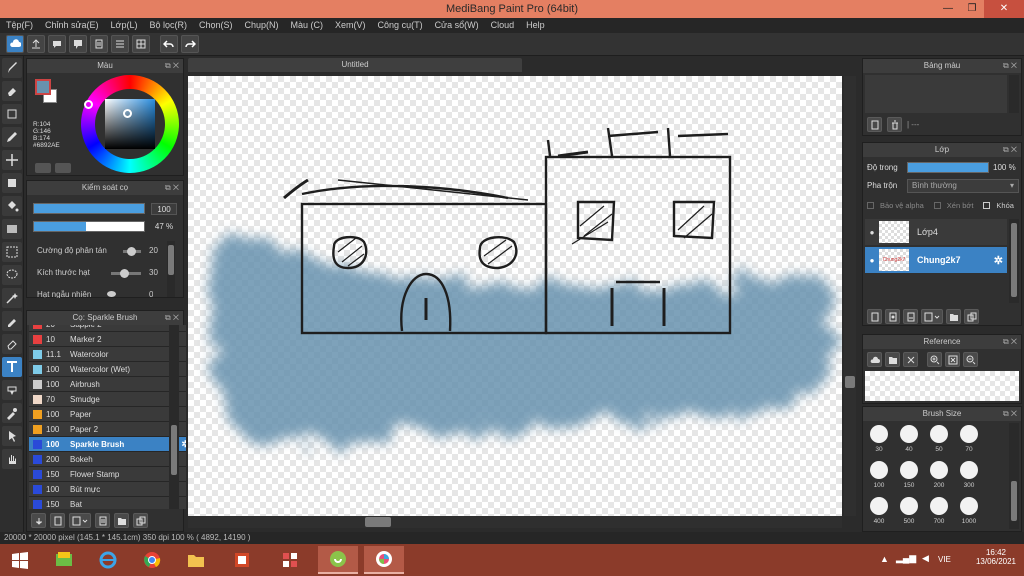 The image size is (1024, 576). Describe the element at coordinates (972, 9) in the screenshot. I see `restore-button: ❐` at that location.